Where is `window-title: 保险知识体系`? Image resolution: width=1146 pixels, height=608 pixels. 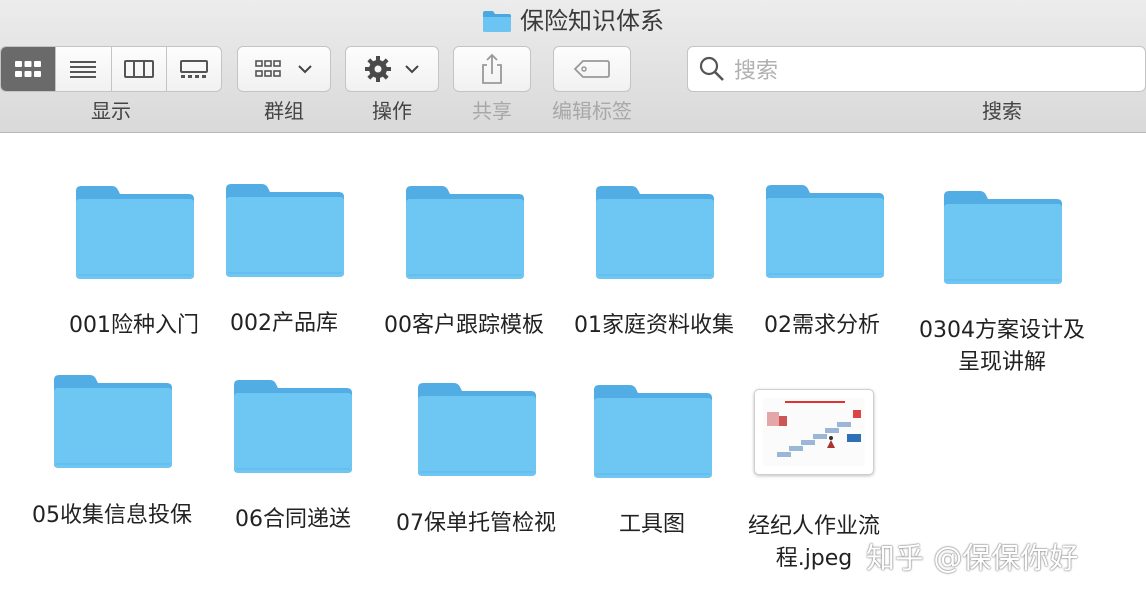 window-title: 保险知识体系 is located at coordinates (573, 21).